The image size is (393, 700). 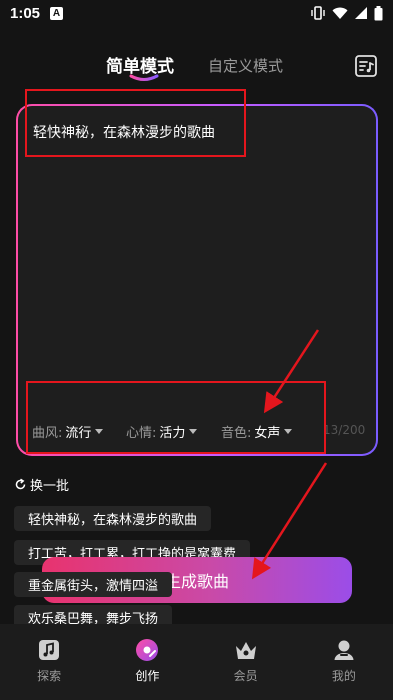 I want to click on signal-icon, so click(x=361, y=13).